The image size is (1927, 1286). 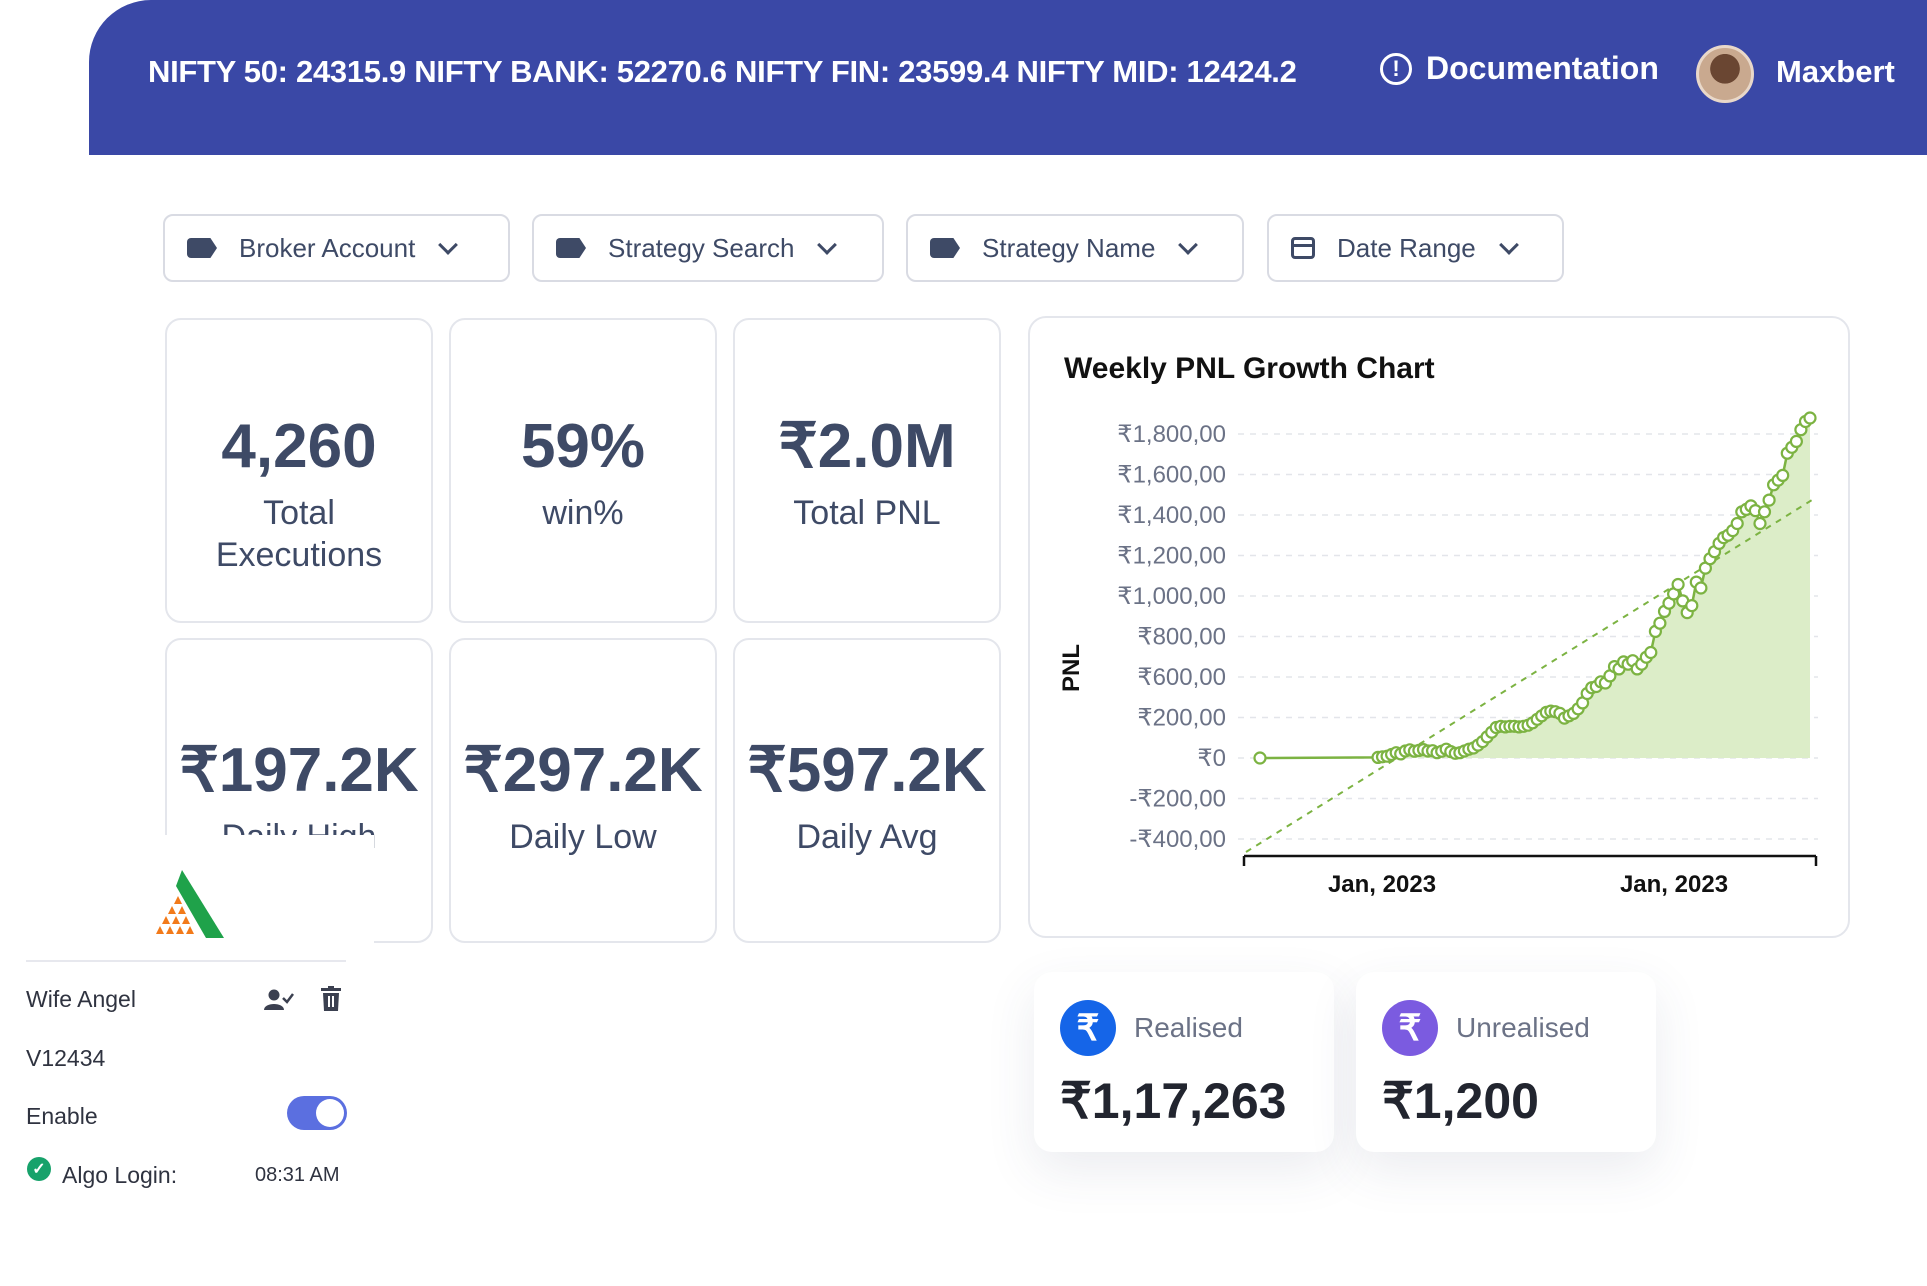 What do you see at coordinates (867, 446) in the screenshot?
I see `stat-value: ₹2.0M` at bounding box center [867, 446].